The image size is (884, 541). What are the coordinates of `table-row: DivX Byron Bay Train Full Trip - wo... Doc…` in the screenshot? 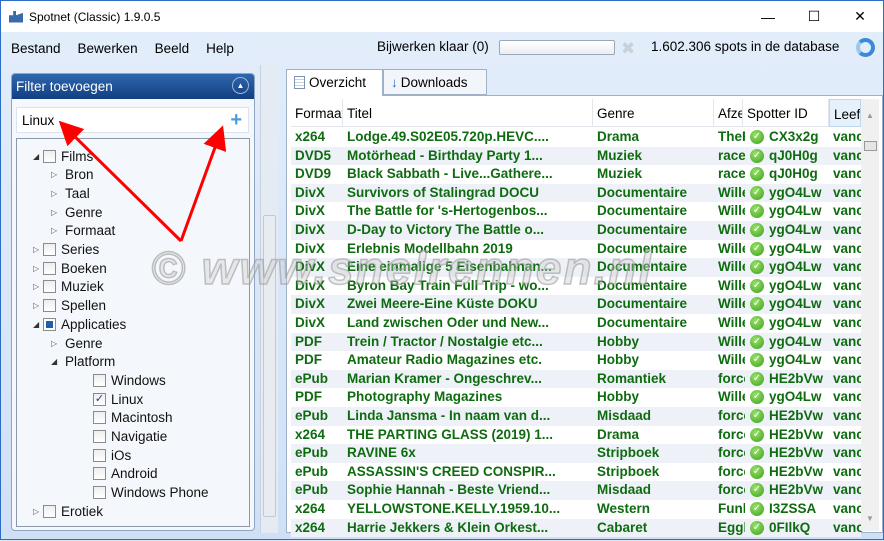 It's located at (577, 286).